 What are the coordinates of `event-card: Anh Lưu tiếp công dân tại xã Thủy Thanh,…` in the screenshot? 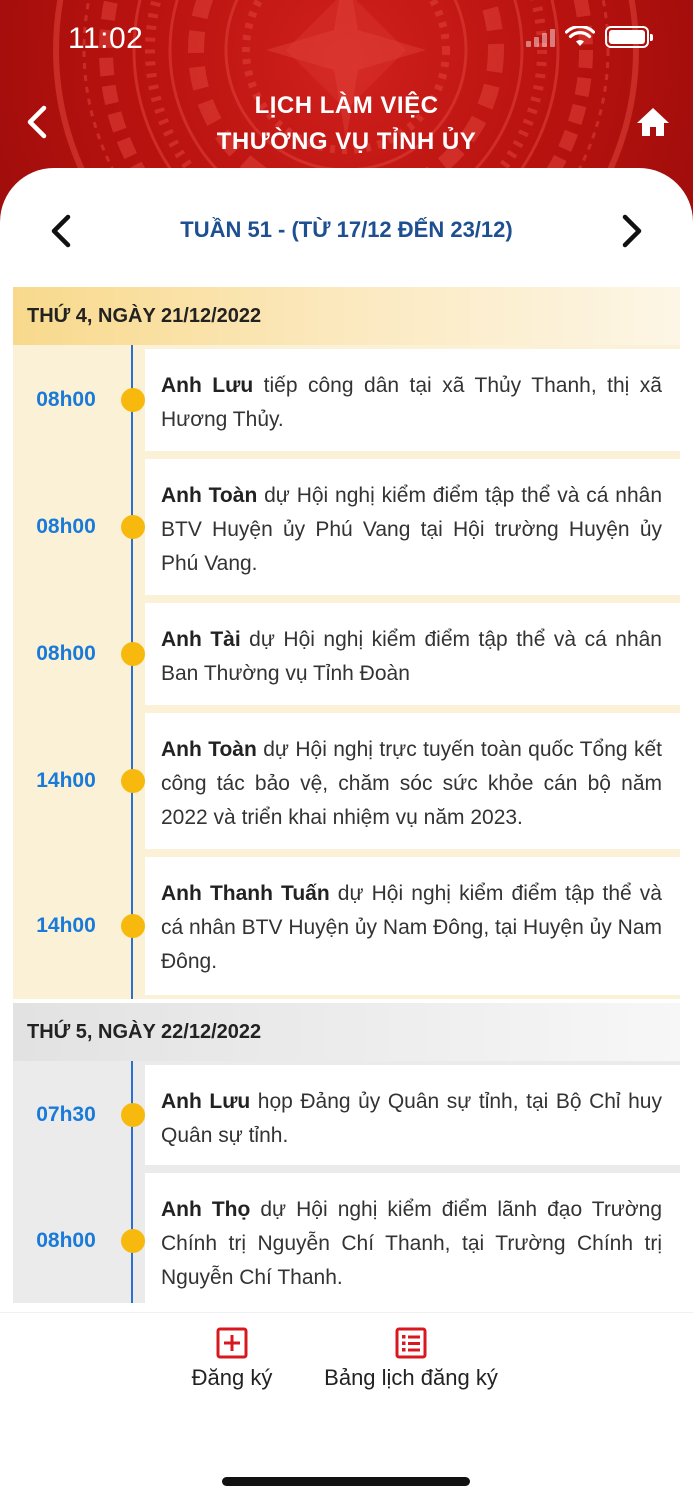 It's located at (412, 400).